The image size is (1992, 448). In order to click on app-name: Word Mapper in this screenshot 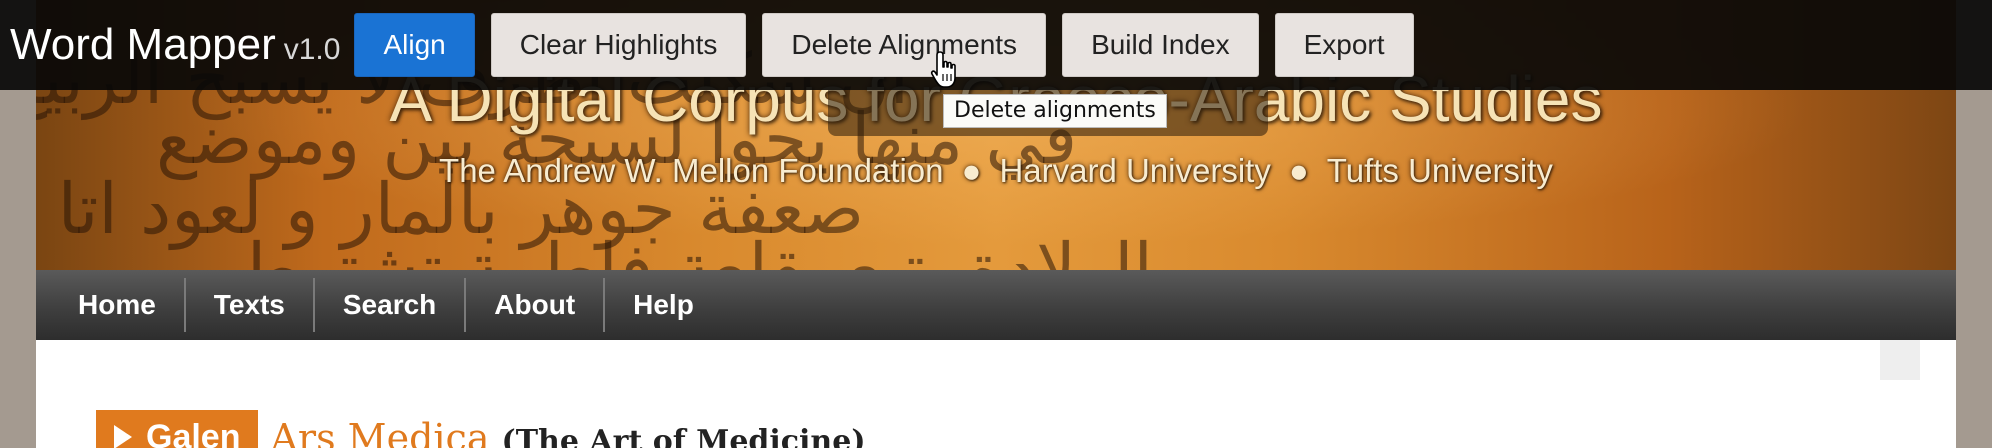, I will do `click(143, 44)`.